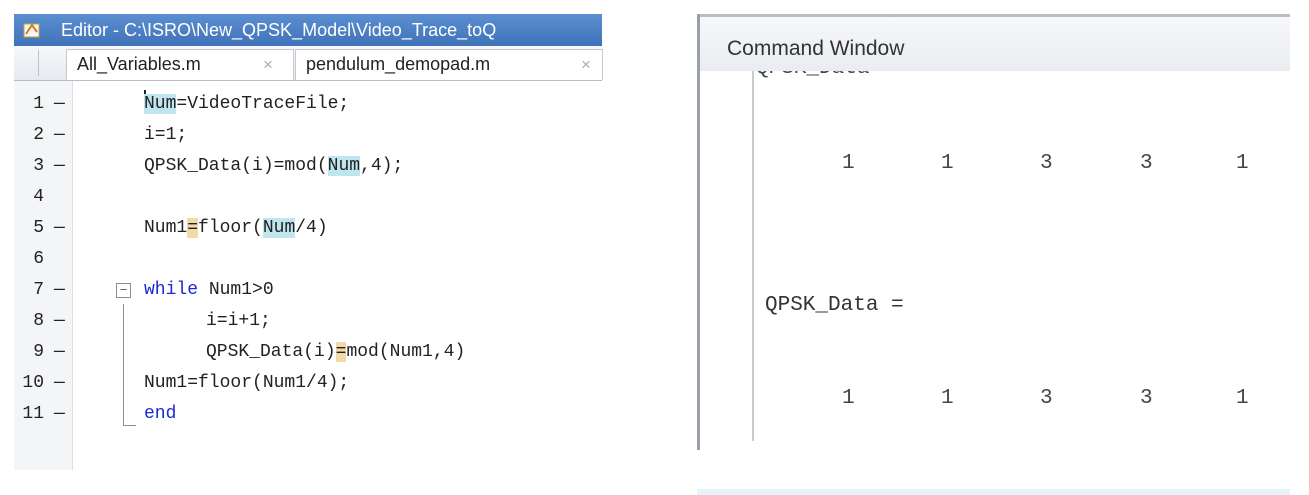 This screenshot has height=495, width=1309. Describe the element at coordinates (247, 383) in the screenshot. I see `code-text: Num1=floor(Num1/4);` at that location.